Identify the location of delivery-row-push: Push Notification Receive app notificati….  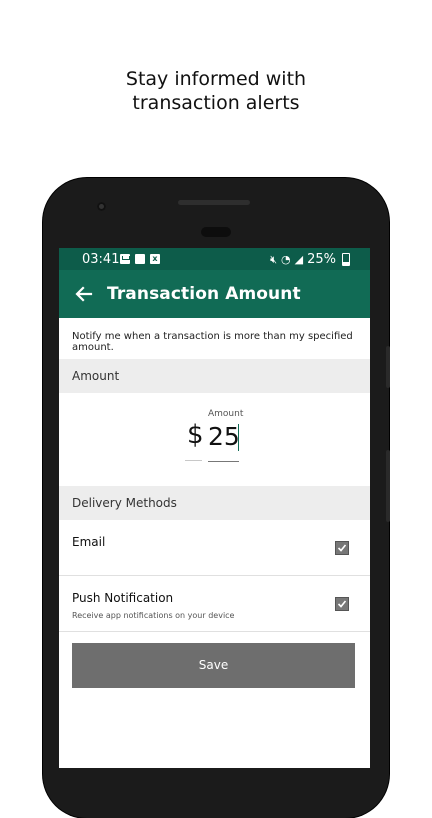
(214, 604).